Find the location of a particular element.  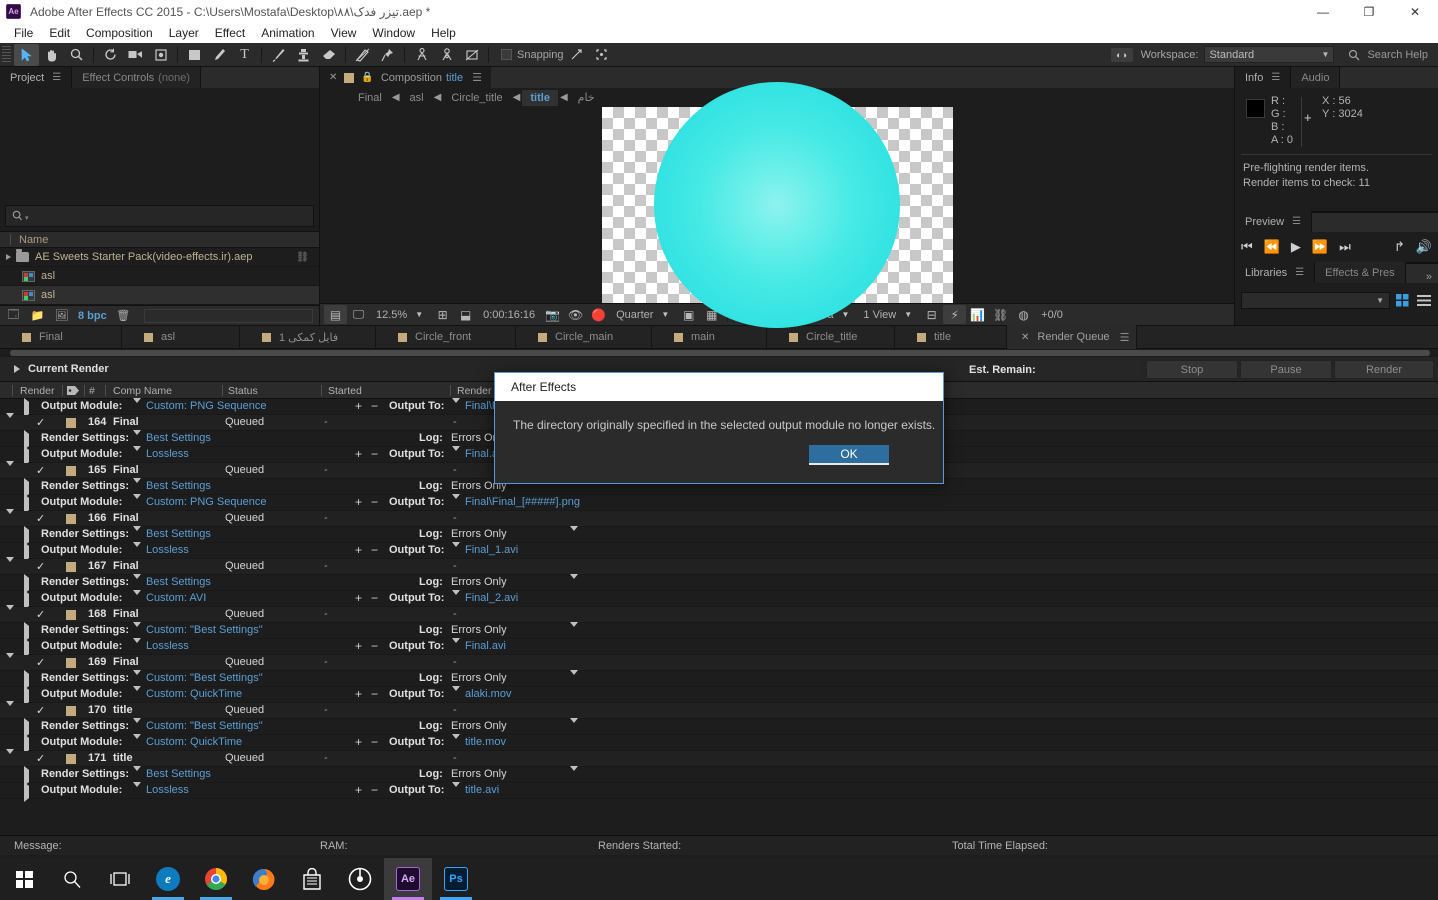

output-to-value: title.avi is located at coordinates (482, 790).